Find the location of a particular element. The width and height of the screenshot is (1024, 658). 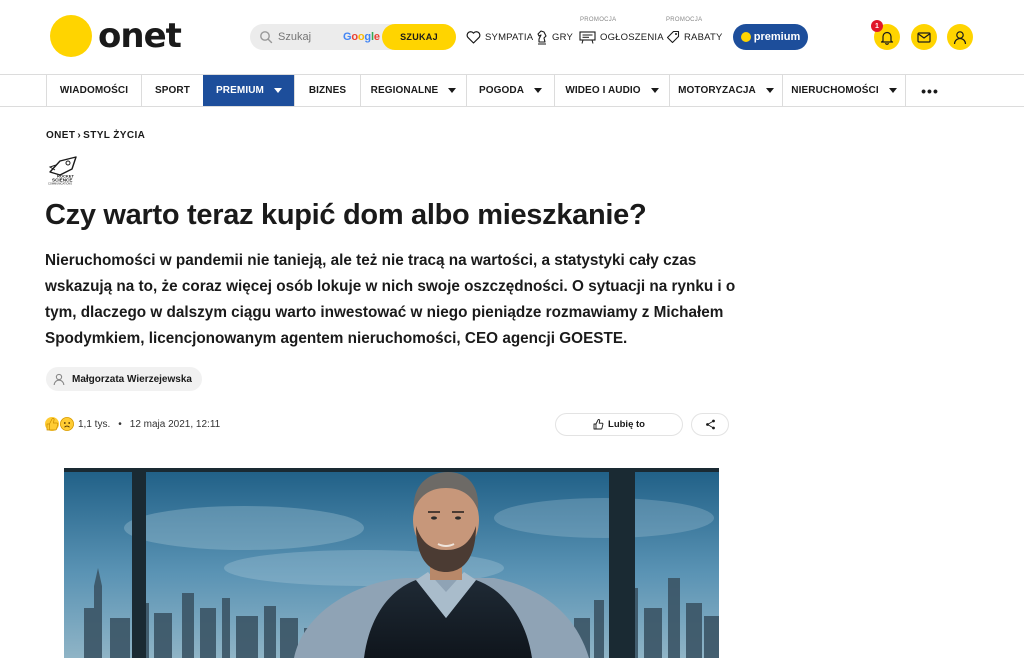

nav-item-label: NIERUCHOMOŚCI is located at coordinates (835, 90).